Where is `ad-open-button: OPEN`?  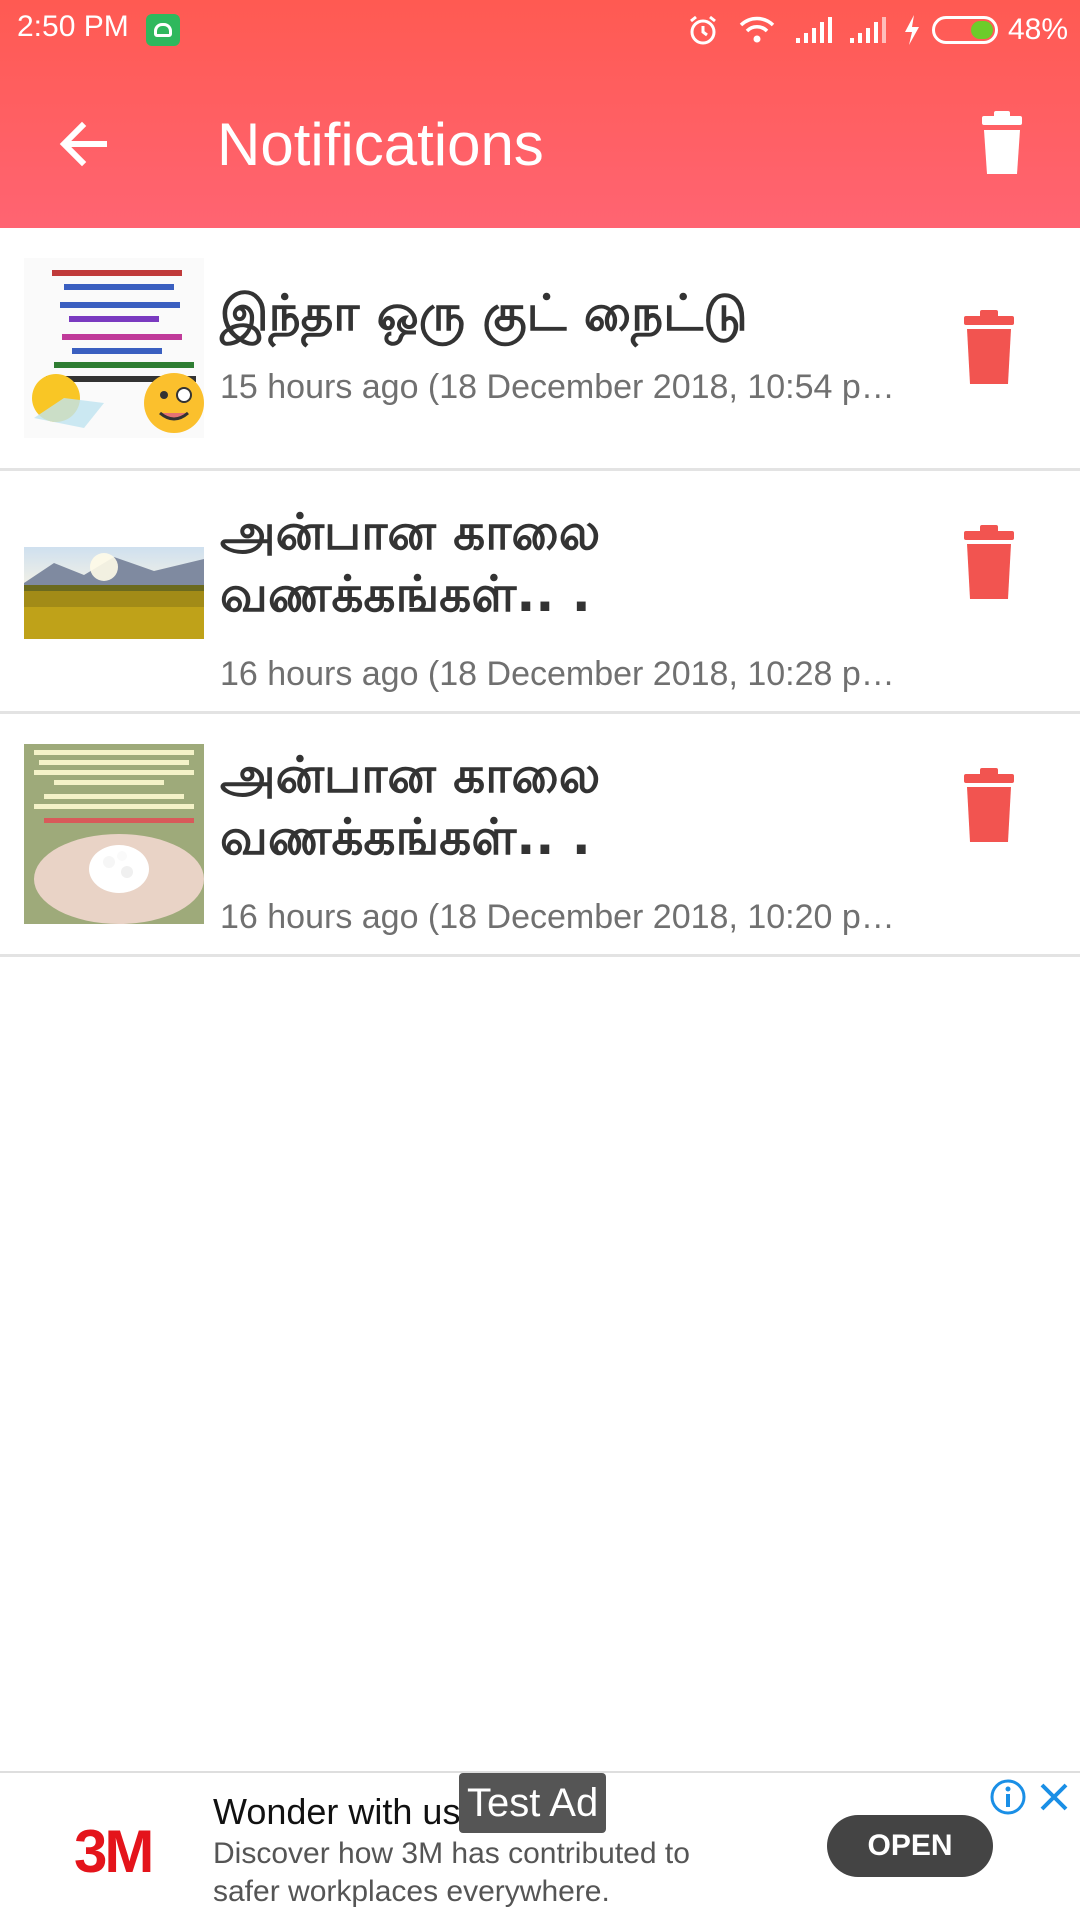
ad-open-button: OPEN is located at coordinates (910, 1846).